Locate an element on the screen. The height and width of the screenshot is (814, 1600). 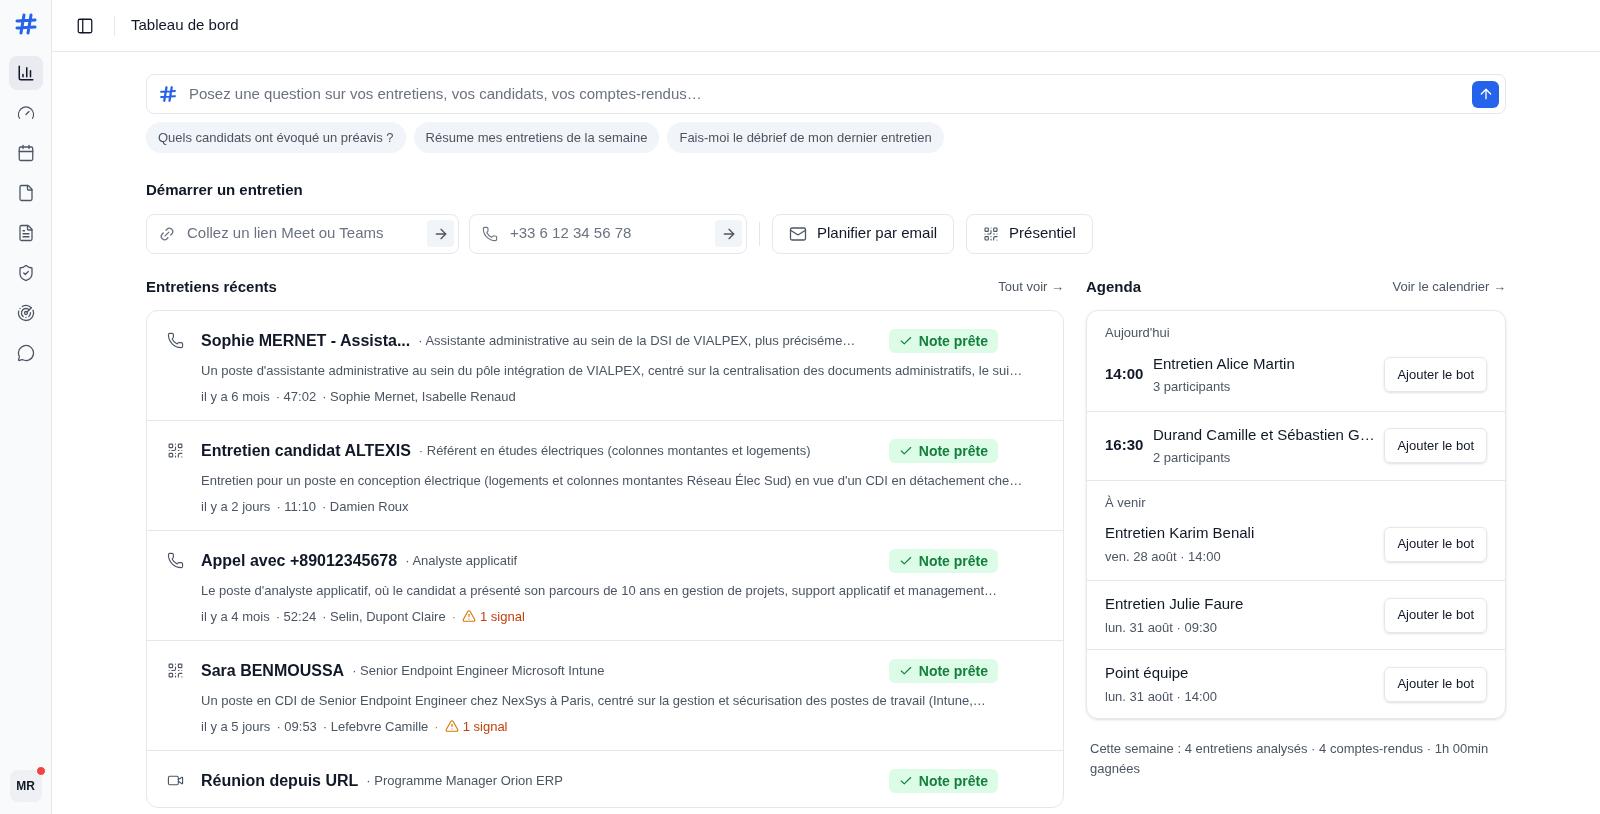
nav-item is located at coordinates (25, 73).